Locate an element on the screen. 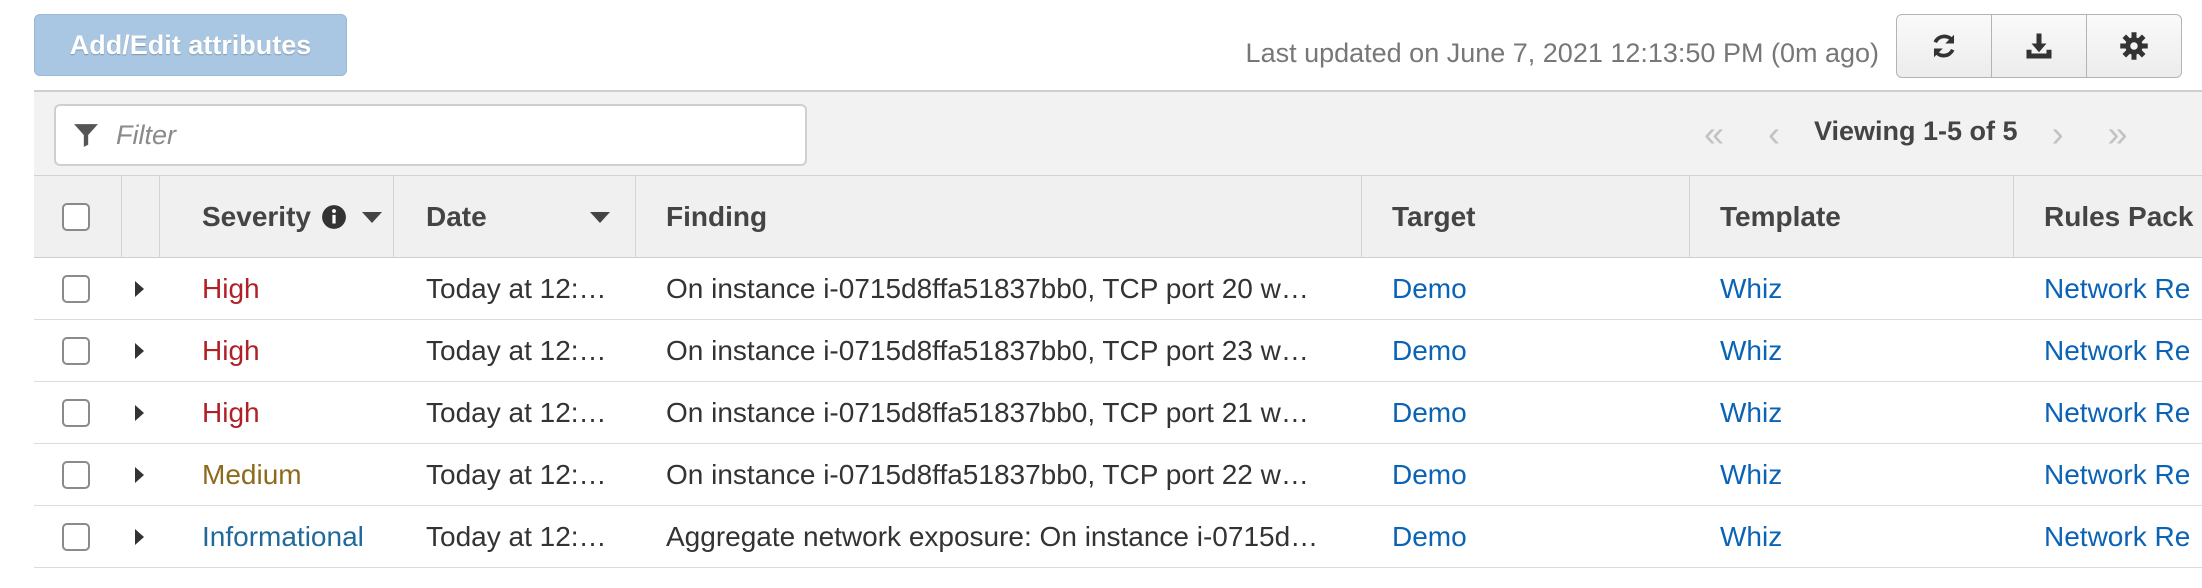 This screenshot has width=2202, height=588. filter-funnel-icon is located at coordinates (86, 135).